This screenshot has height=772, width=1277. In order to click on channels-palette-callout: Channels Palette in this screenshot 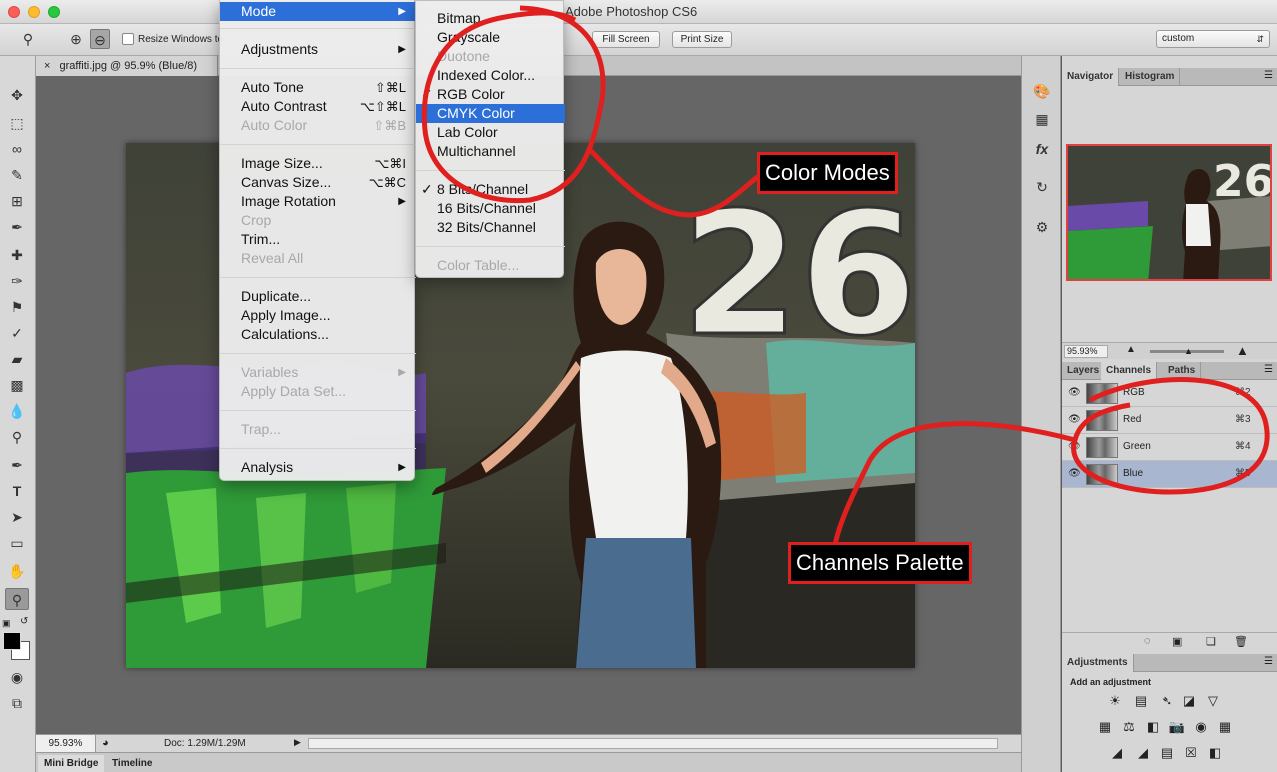, I will do `click(880, 563)`.